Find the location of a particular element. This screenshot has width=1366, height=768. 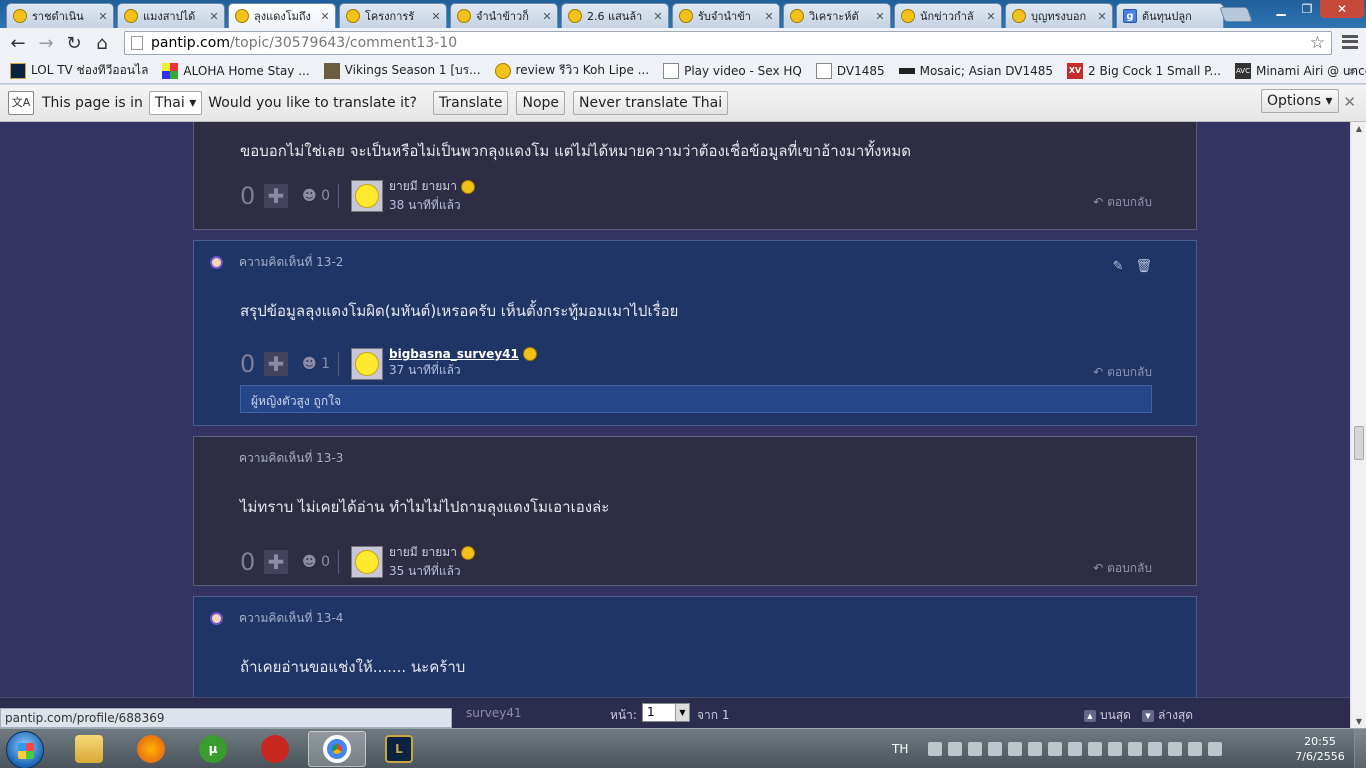

new-tab-button is located at coordinates (1236, 14).